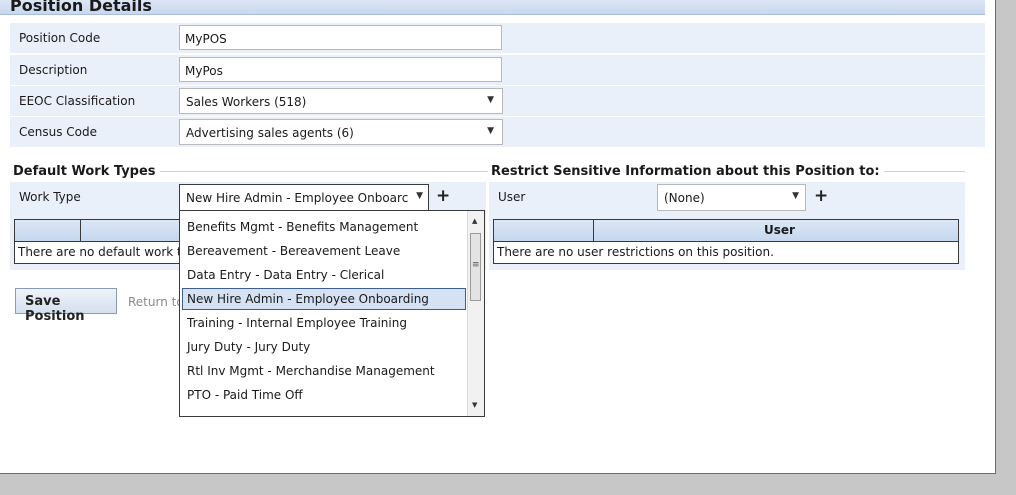 The width and height of the screenshot is (1016, 495). What do you see at coordinates (340, 69) in the screenshot?
I see `description-input: MyPos` at bounding box center [340, 69].